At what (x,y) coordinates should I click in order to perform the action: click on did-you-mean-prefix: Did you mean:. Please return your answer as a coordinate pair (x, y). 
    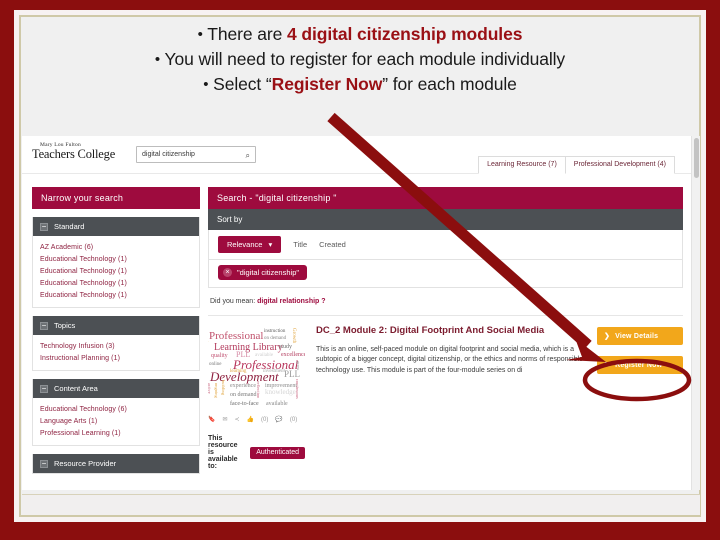
    Looking at the image, I should click on (233, 301).